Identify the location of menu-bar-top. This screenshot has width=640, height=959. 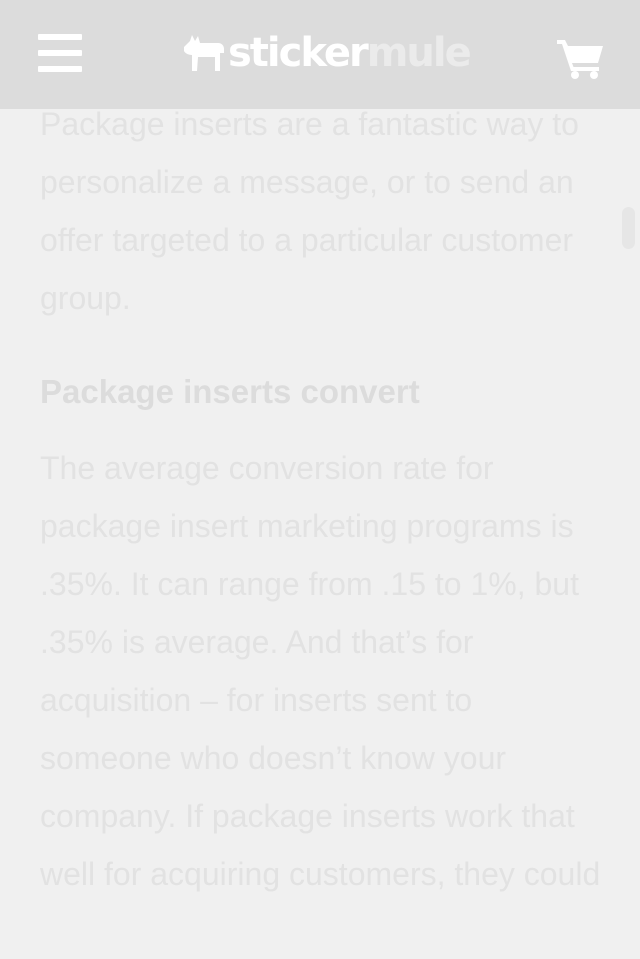
(60, 37).